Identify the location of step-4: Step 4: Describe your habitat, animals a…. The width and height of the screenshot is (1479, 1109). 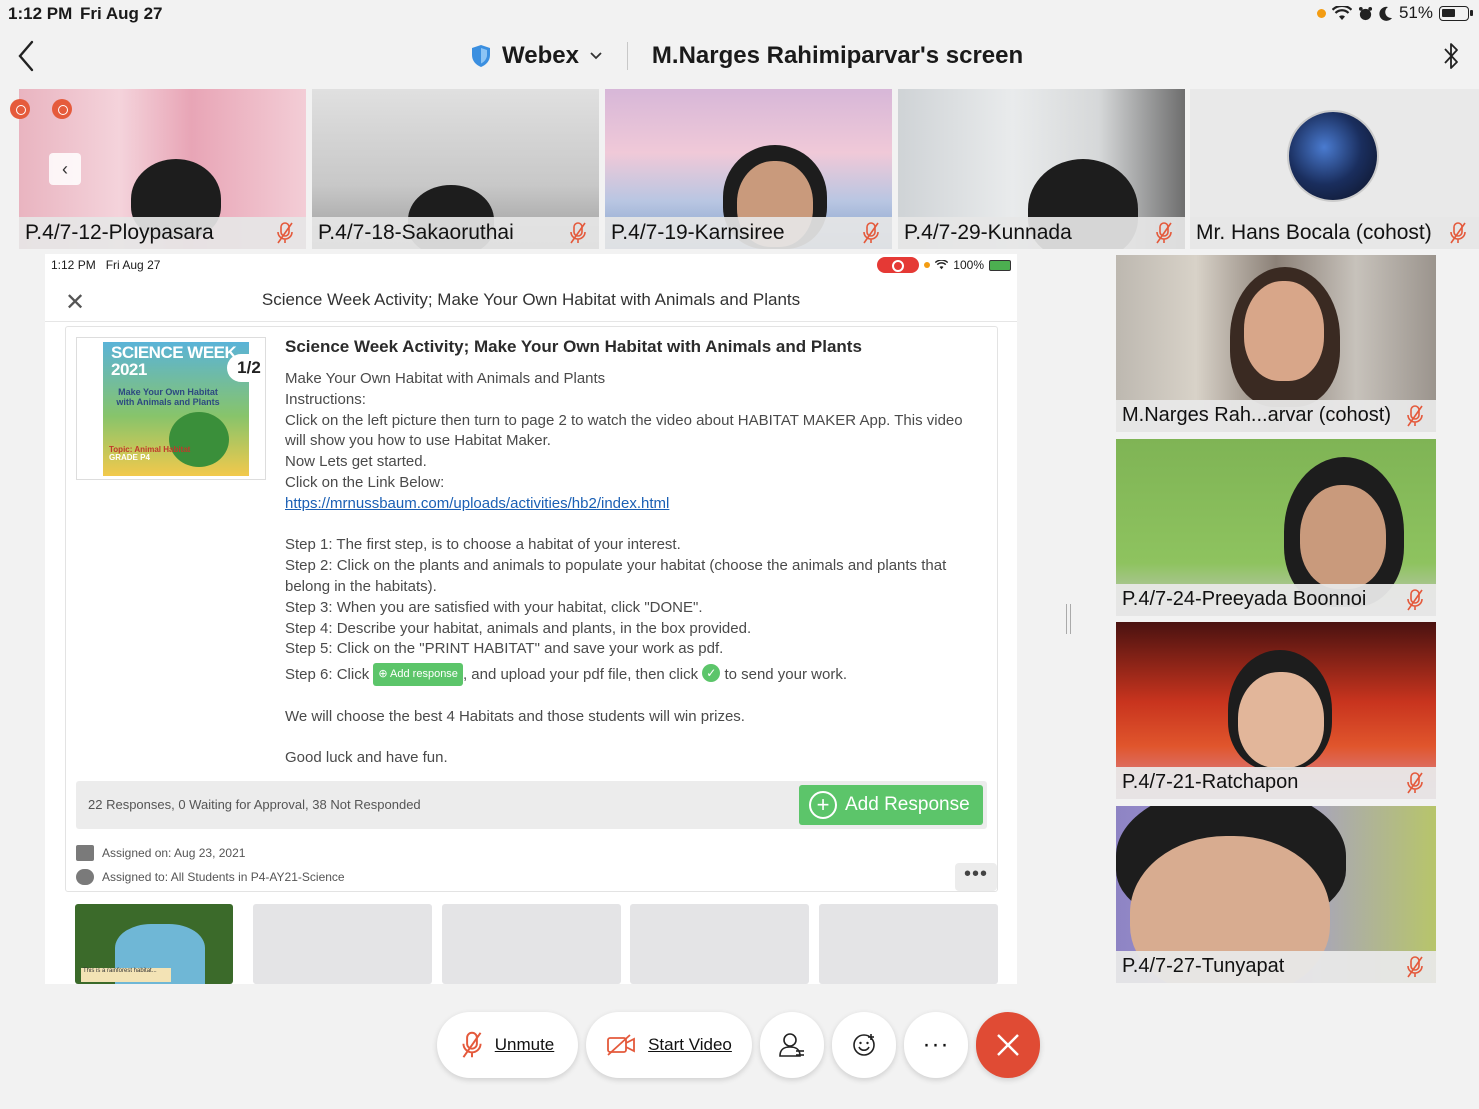
(518, 628).